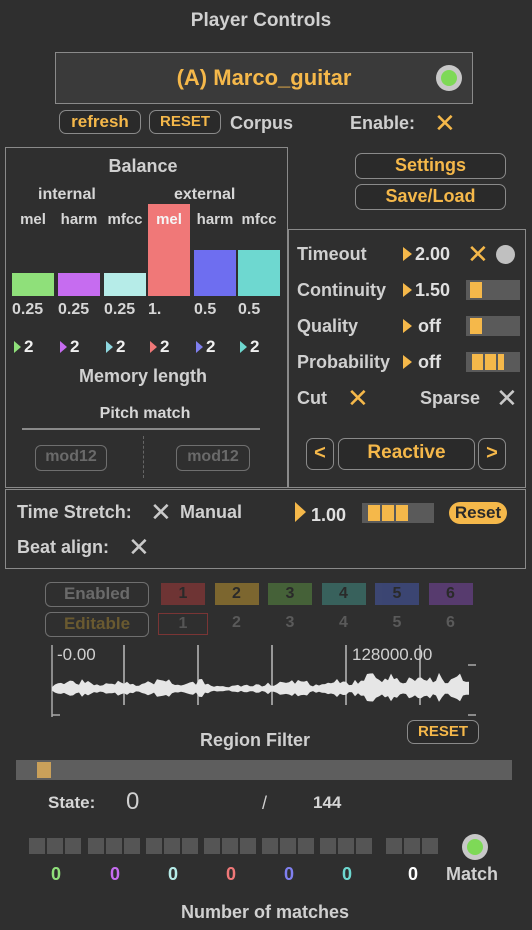 The image size is (532, 930). What do you see at coordinates (261, 123) in the screenshot?
I see `corpus-label: Corpus` at bounding box center [261, 123].